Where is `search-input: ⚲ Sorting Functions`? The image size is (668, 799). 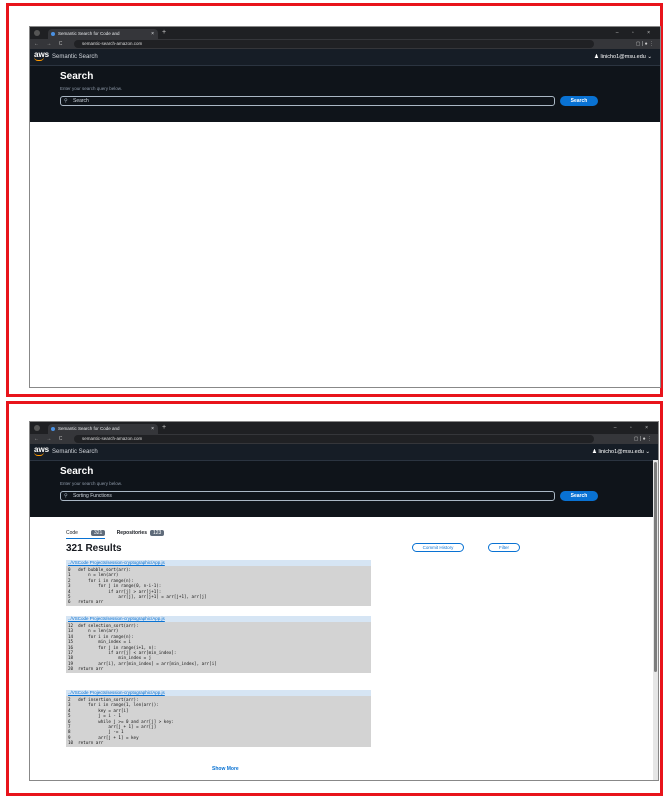 search-input: ⚲ Sorting Functions is located at coordinates (307, 496).